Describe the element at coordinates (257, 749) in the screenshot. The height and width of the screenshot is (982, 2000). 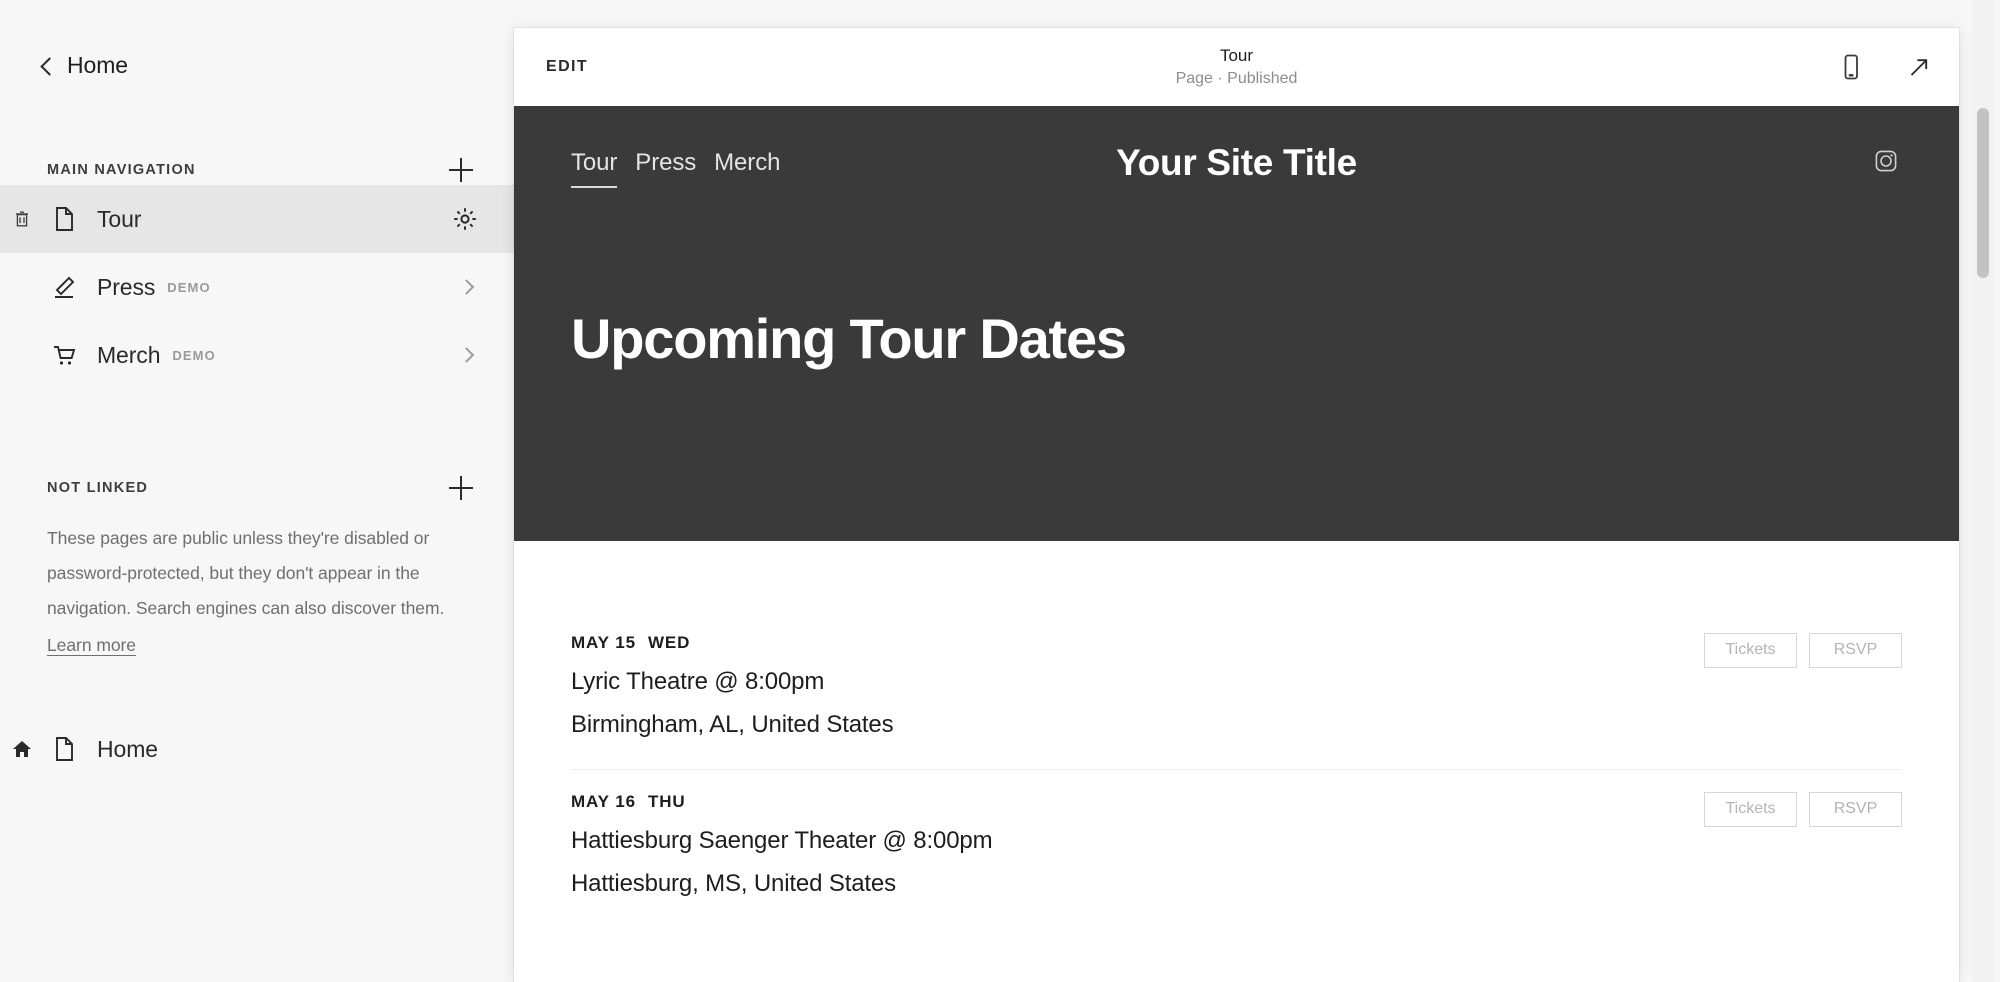
I see `sidebar-item-home: Home` at that location.